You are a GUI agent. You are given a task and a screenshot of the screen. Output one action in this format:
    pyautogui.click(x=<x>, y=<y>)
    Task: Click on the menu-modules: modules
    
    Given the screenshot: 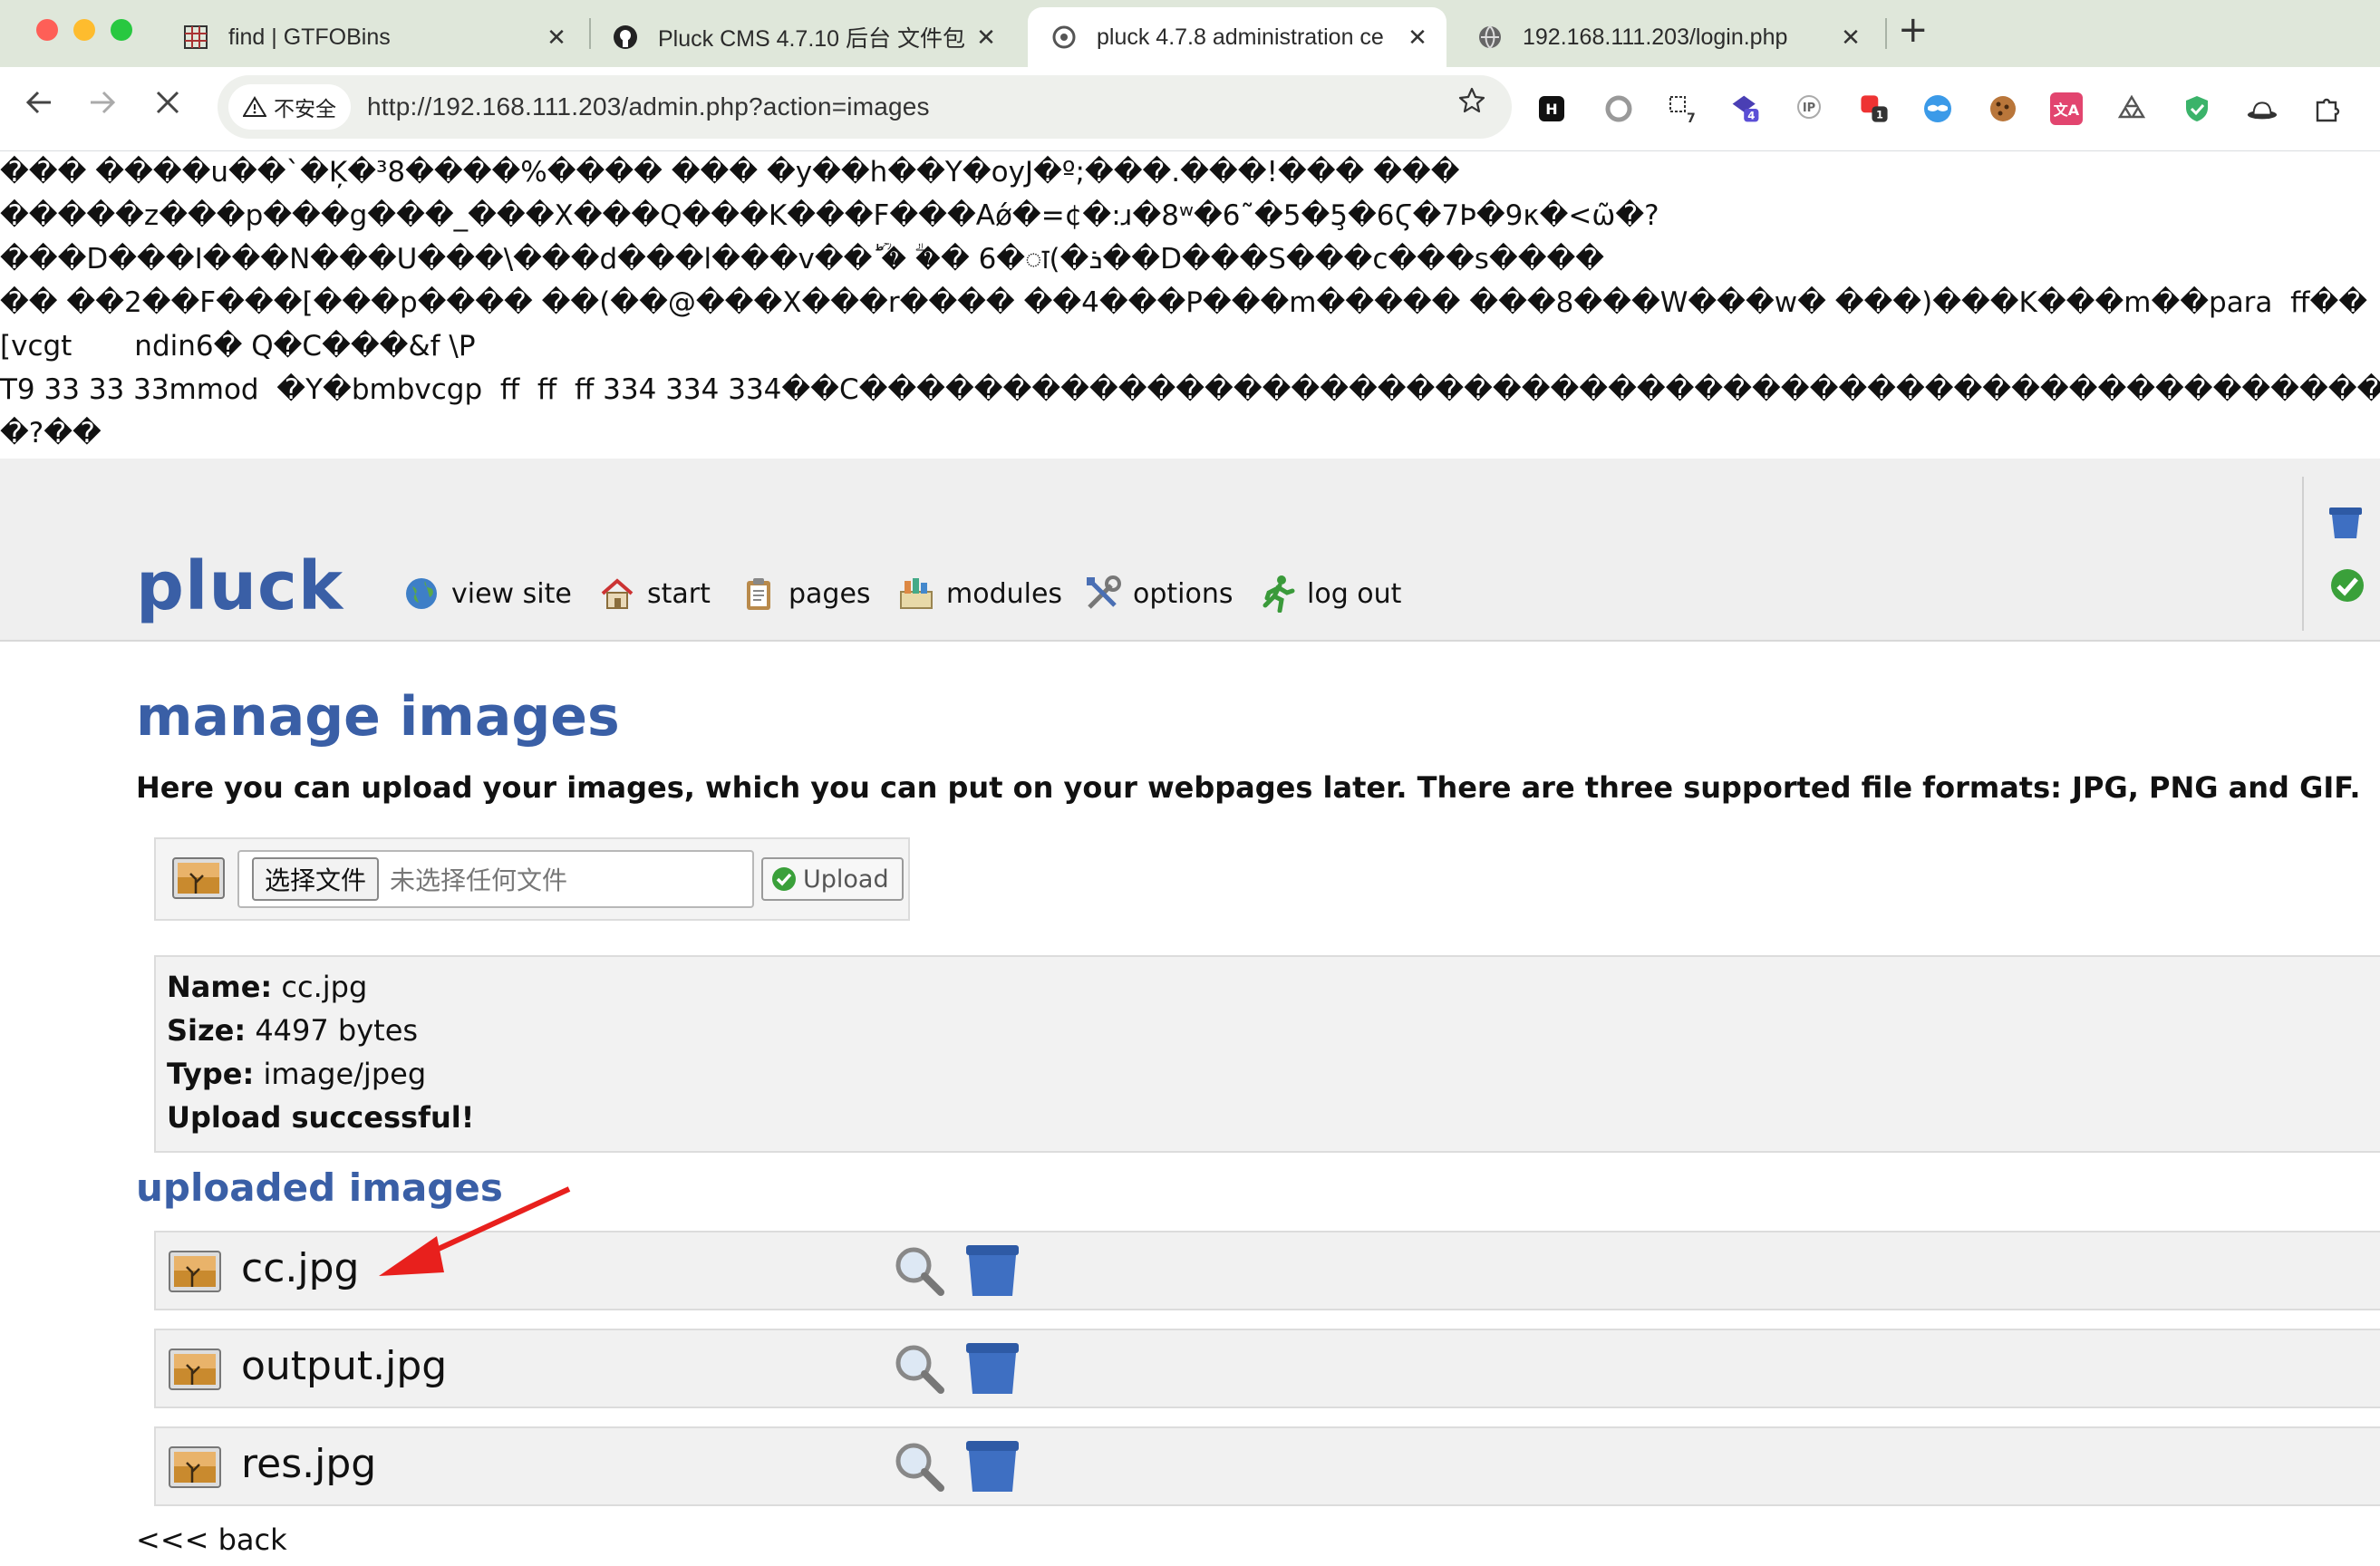 What is the action you would take?
    pyautogui.click(x=980, y=594)
    